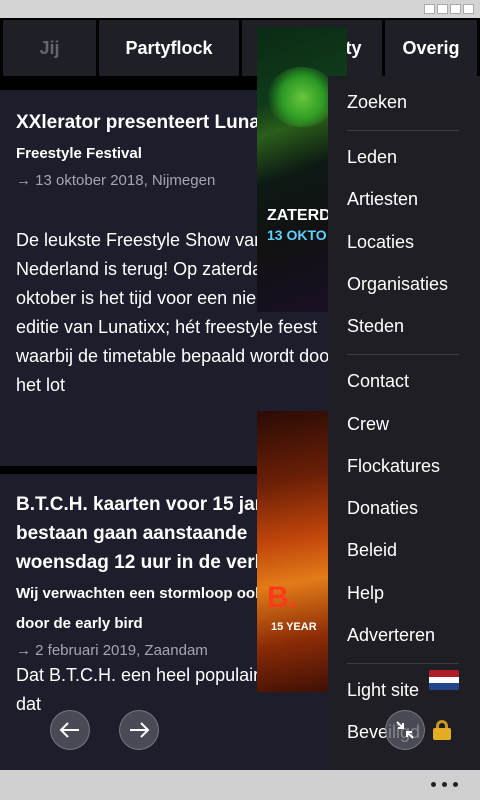 This screenshot has width=480, height=800. What do you see at coordinates (240, 785) in the screenshot?
I see `app-bar` at bounding box center [240, 785].